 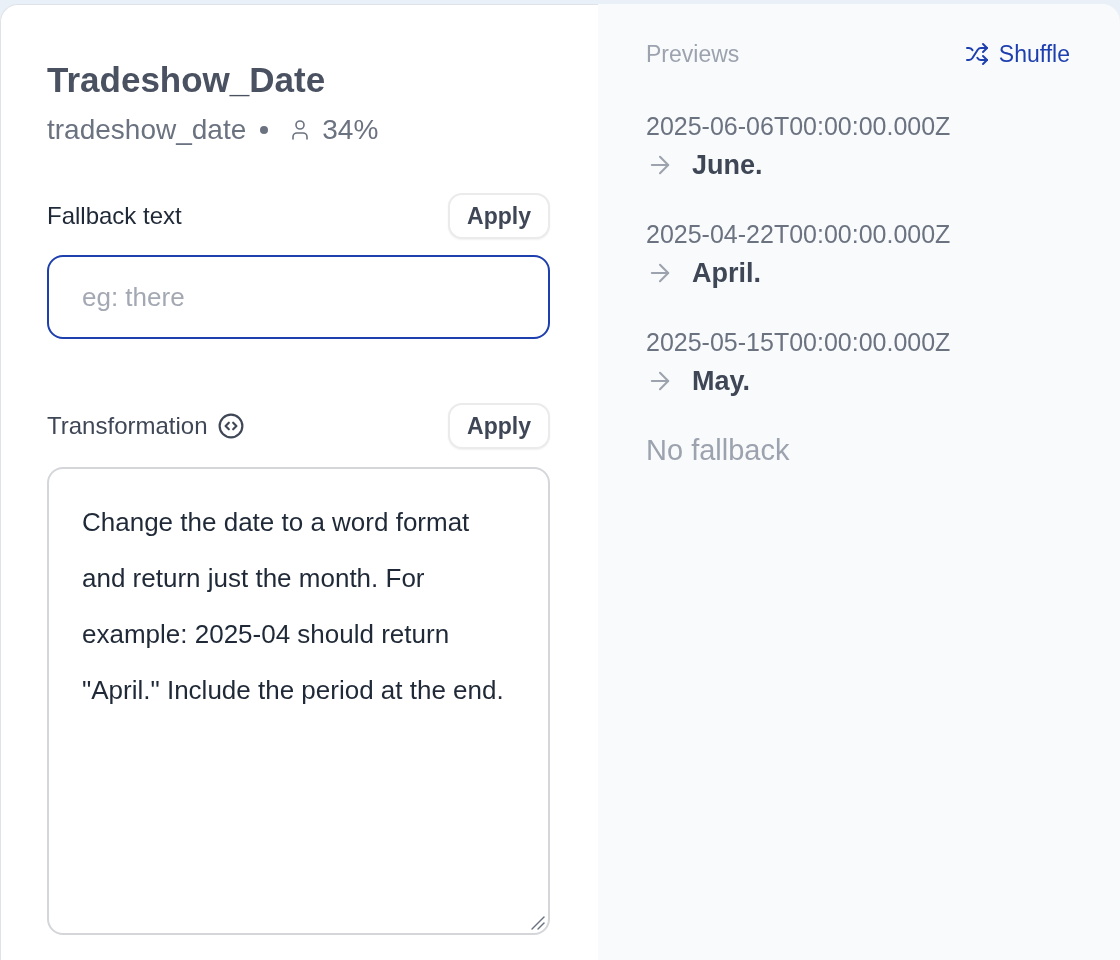 What do you see at coordinates (718, 450) in the screenshot?
I see `no-fallback-note: No fallback` at bounding box center [718, 450].